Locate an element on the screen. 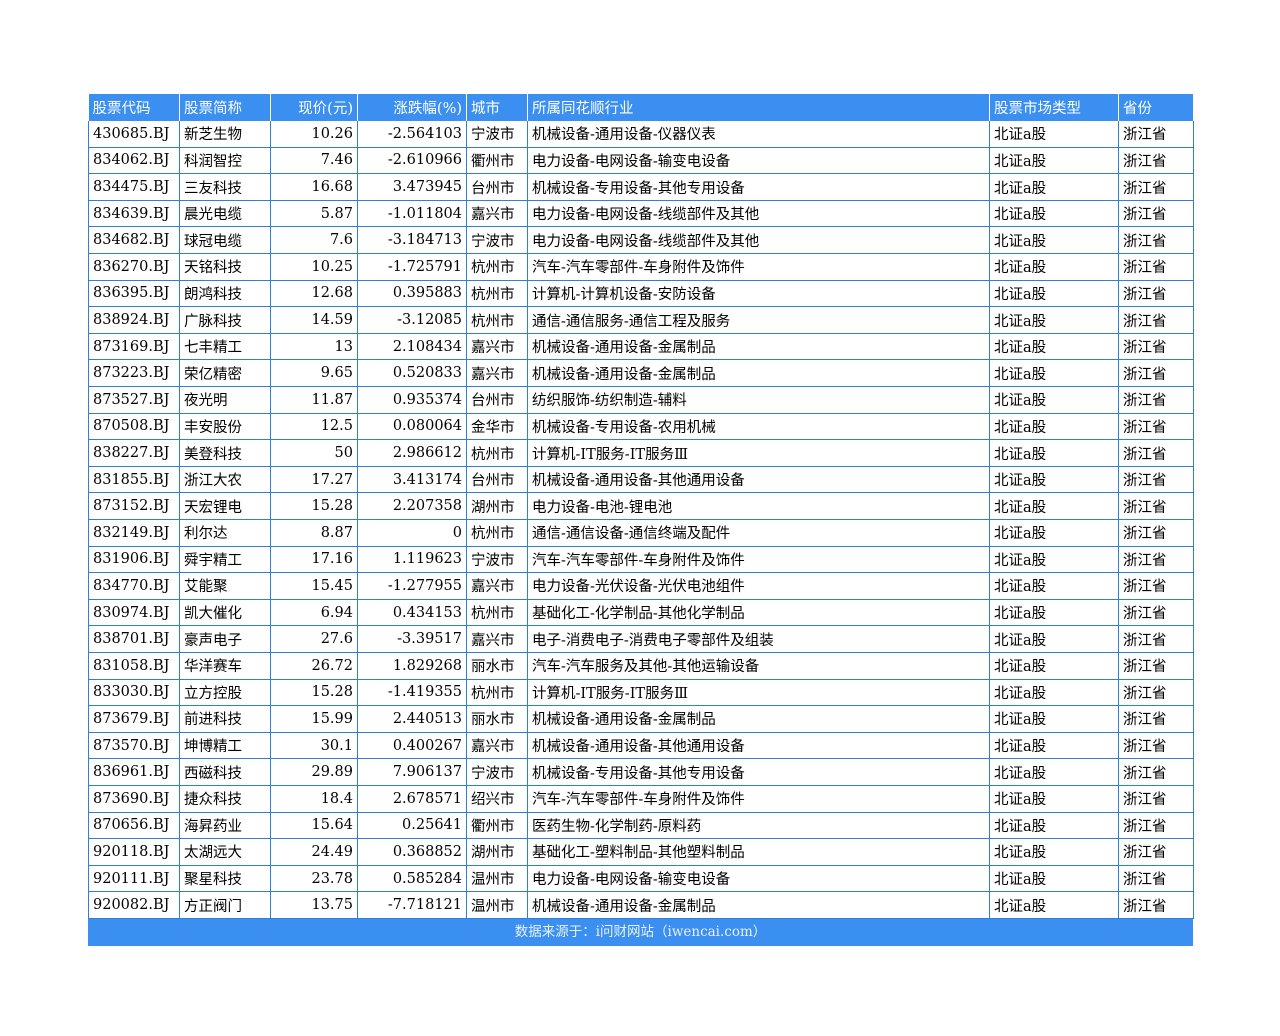  change-pct-cell: -1.277955 is located at coordinates (412, 586).